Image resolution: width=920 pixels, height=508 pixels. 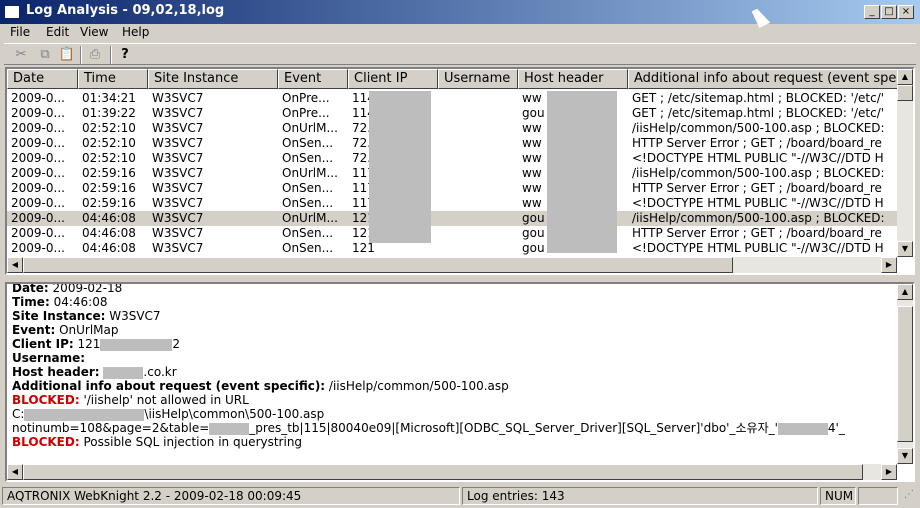 I want to click on detail-horizontal-scrollbar: ◀ ▶, so click(x=452, y=472).